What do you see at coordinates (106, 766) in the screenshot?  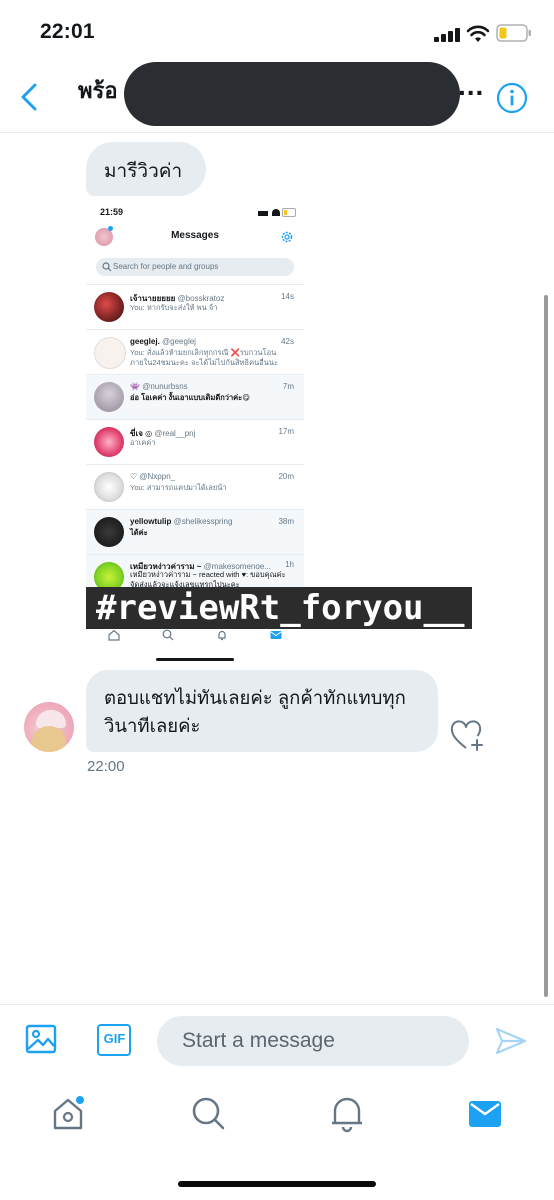 I see `message-timestamp: 22:00` at bounding box center [106, 766].